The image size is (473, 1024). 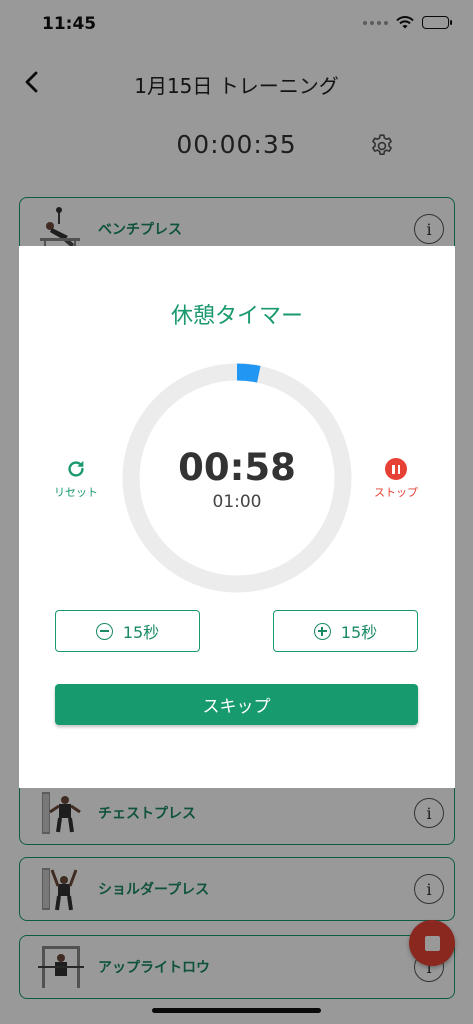 What do you see at coordinates (322, 631) in the screenshot?
I see `plus-circle-icon` at bounding box center [322, 631].